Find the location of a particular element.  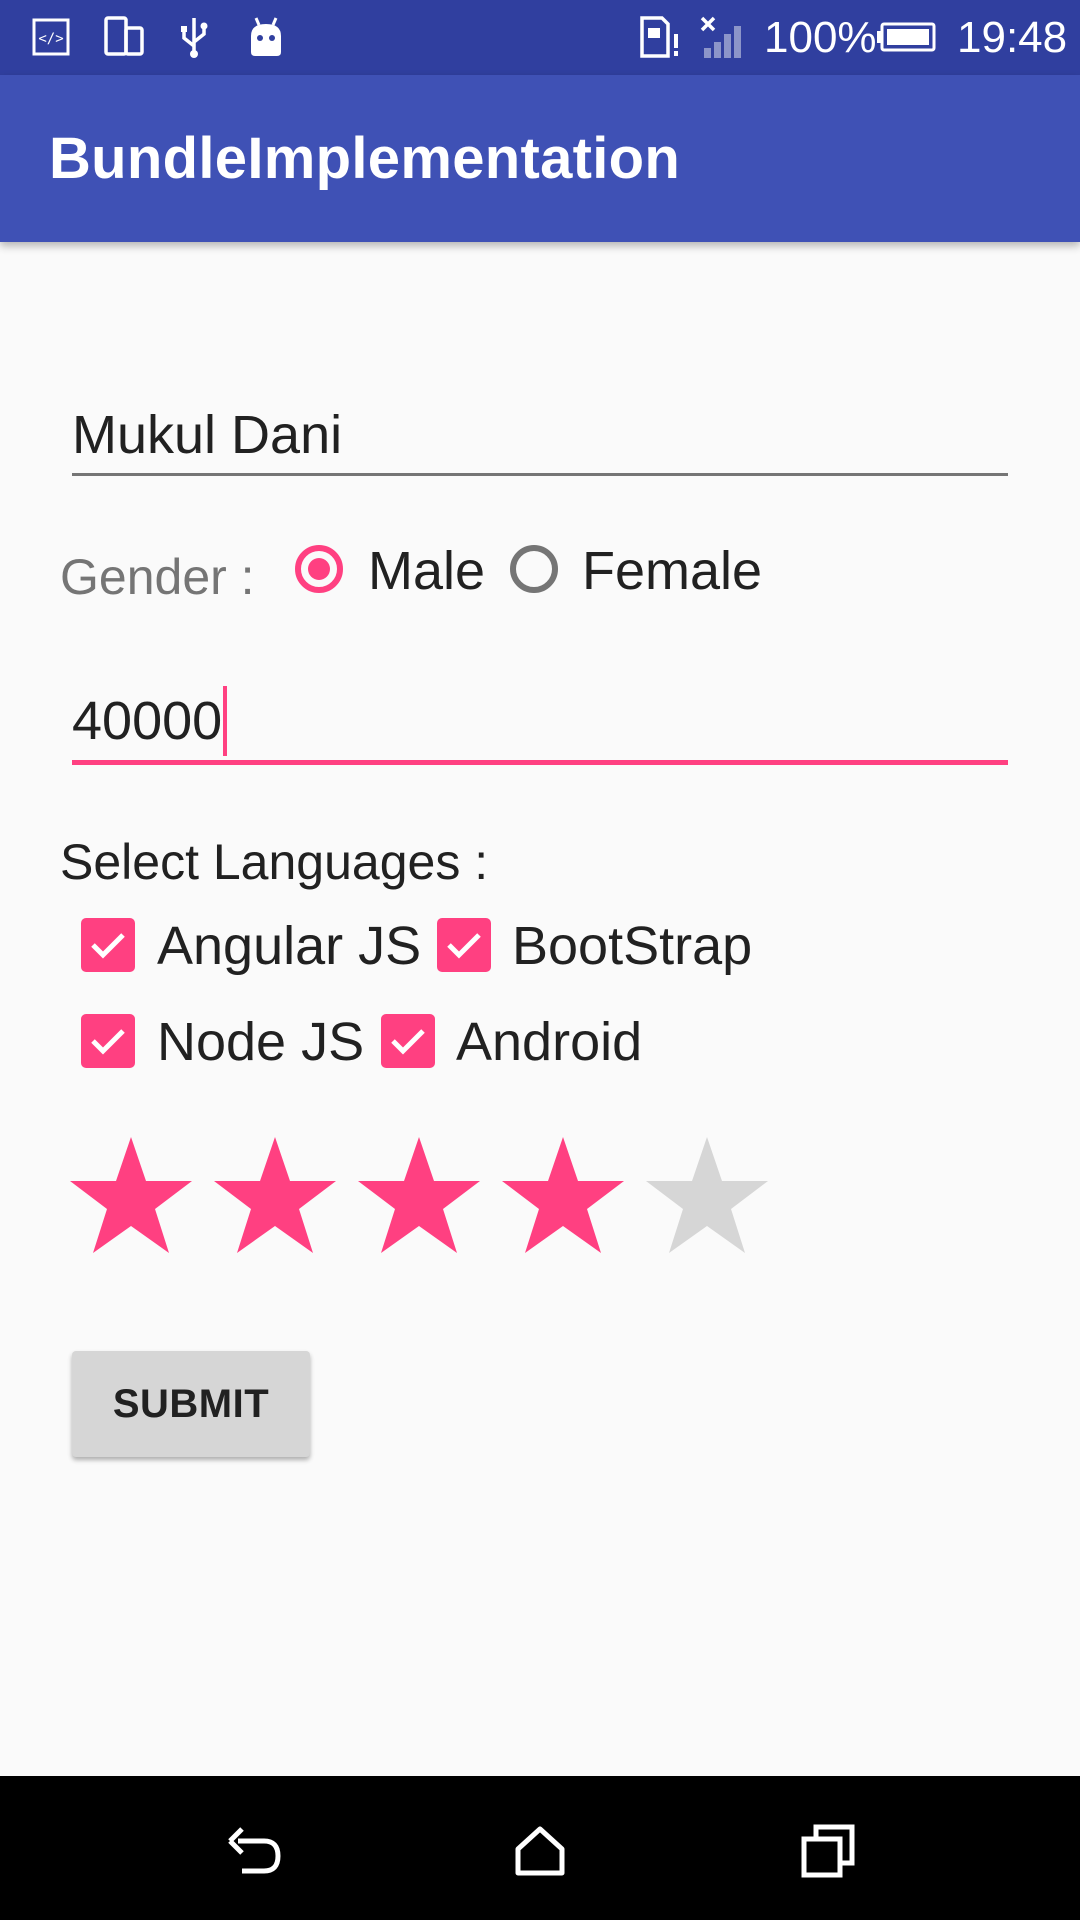

app-bar: BundleImplementation is located at coordinates (540, 158).